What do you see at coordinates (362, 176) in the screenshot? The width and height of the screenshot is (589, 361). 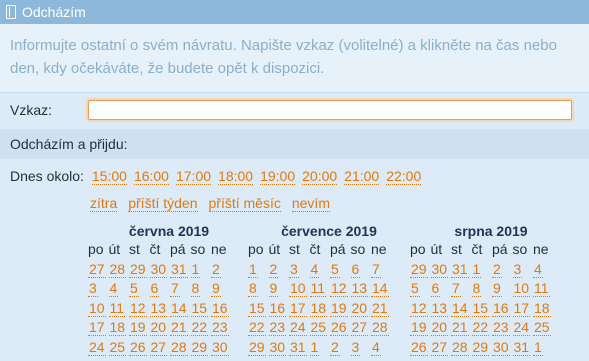 I see `time-link: 21:00` at bounding box center [362, 176].